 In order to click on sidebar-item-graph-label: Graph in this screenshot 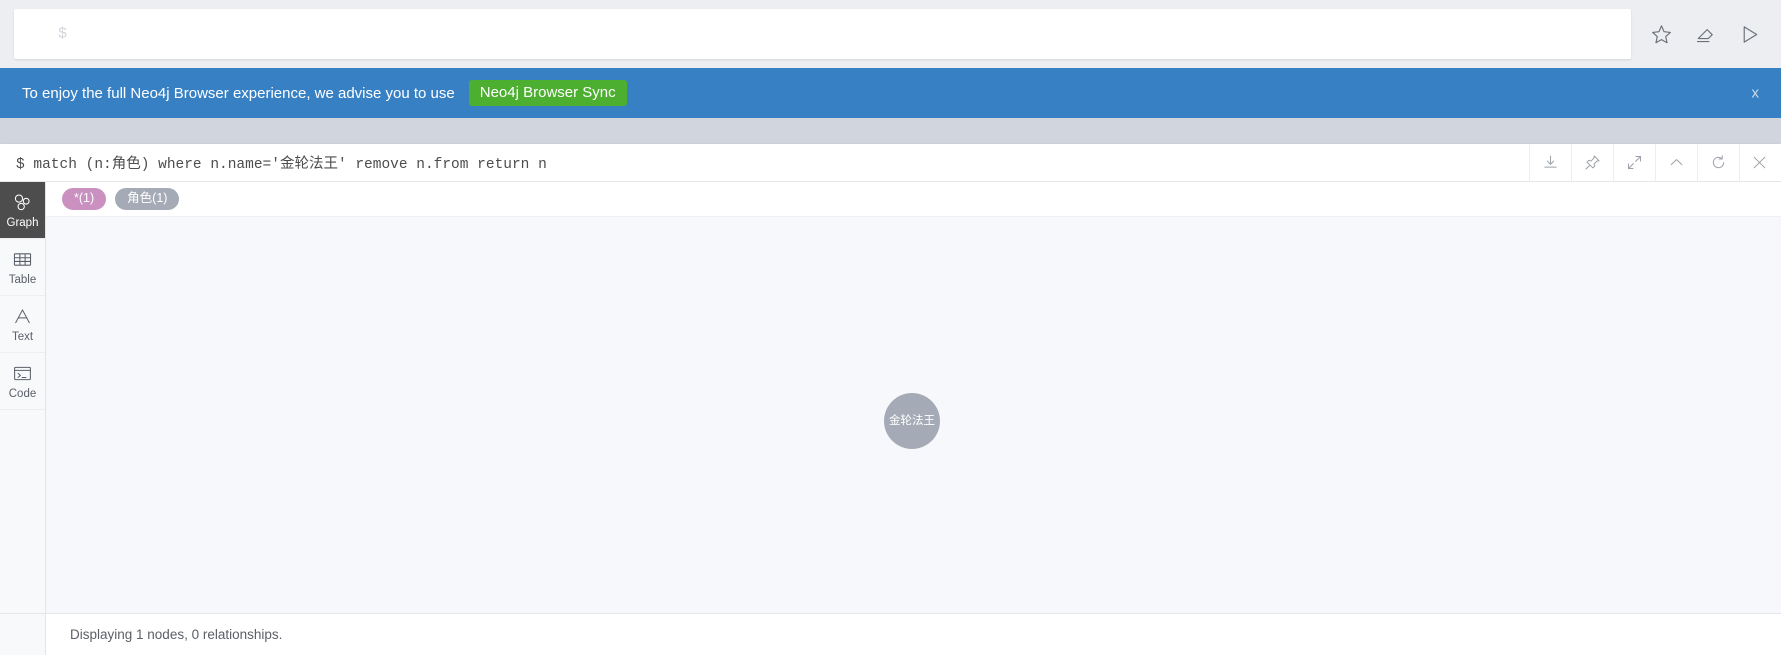, I will do `click(22, 222)`.